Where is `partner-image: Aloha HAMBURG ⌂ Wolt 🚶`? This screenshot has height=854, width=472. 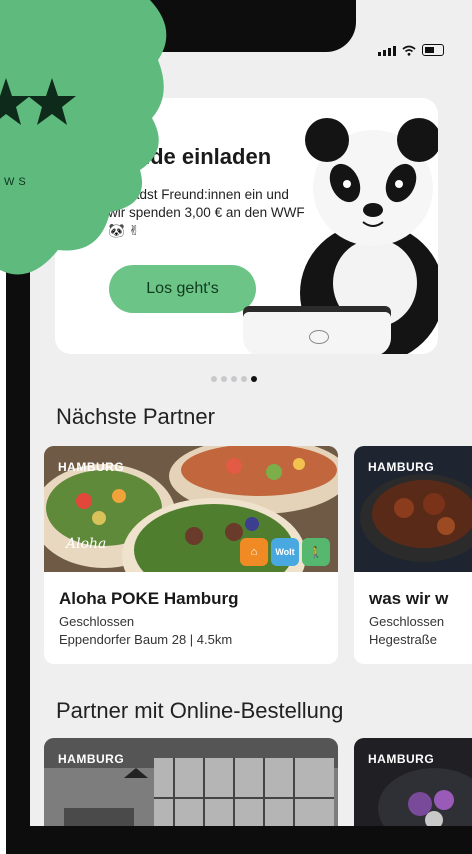
partner-image: Aloha HAMBURG ⌂ Wolt 🚶 is located at coordinates (191, 509).